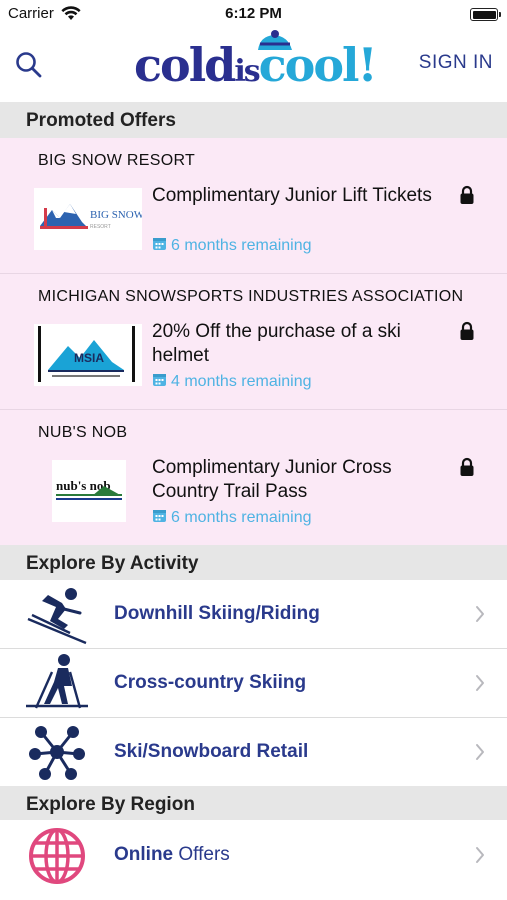  I want to click on status-bar: Carrier 6:12 PM, so click(253, 15).